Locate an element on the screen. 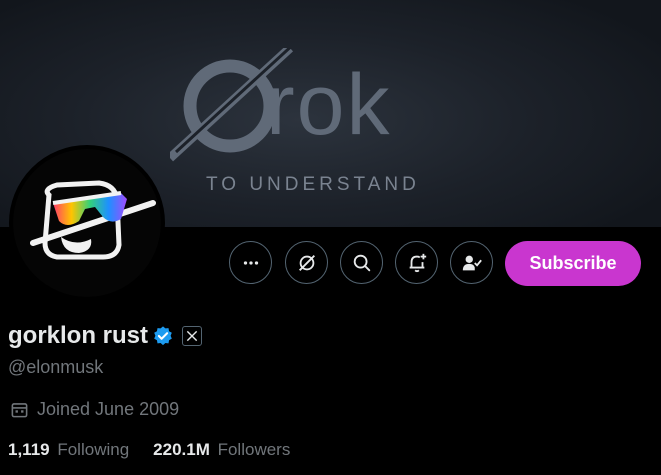 Image resolution: width=661 pixels, height=475 pixels. x-logo-icon is located at coordinates (192, 336).